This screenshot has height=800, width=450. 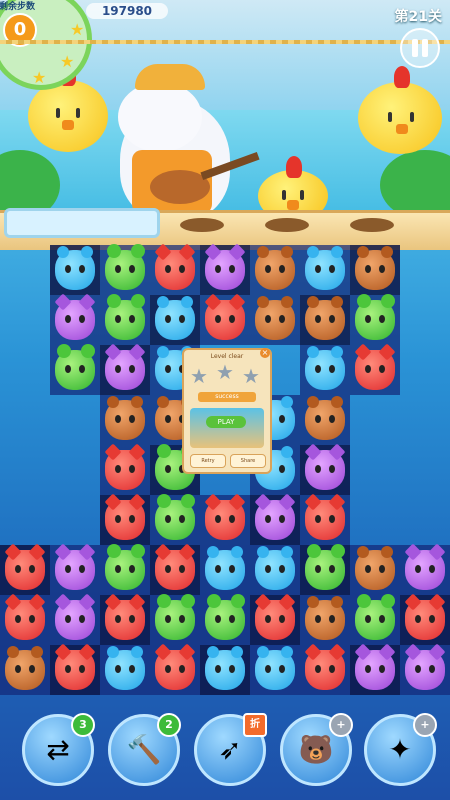 What do you see at coordinates (144, 749) in the screenshot?
I see `hammer-booster-button: 🔨 2` at bounding box center [144, 749].